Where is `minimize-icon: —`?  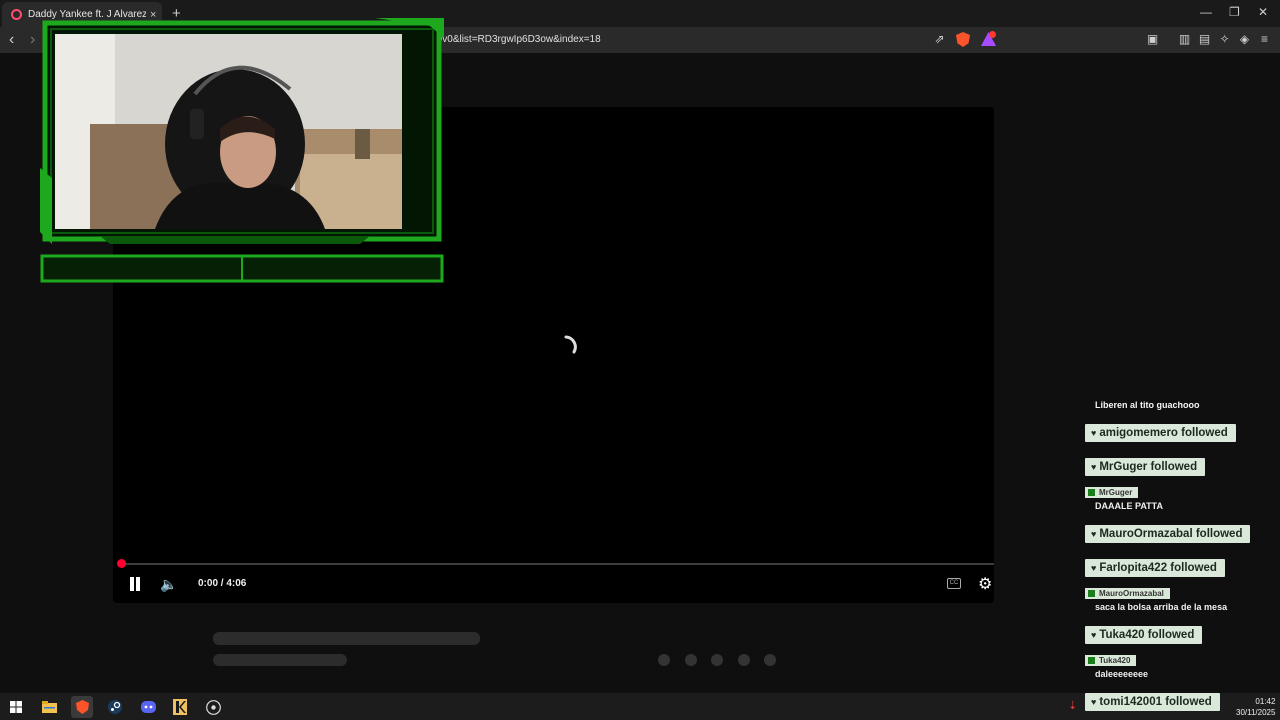 minimize-icon: — is located at coordinates (1206, 12).